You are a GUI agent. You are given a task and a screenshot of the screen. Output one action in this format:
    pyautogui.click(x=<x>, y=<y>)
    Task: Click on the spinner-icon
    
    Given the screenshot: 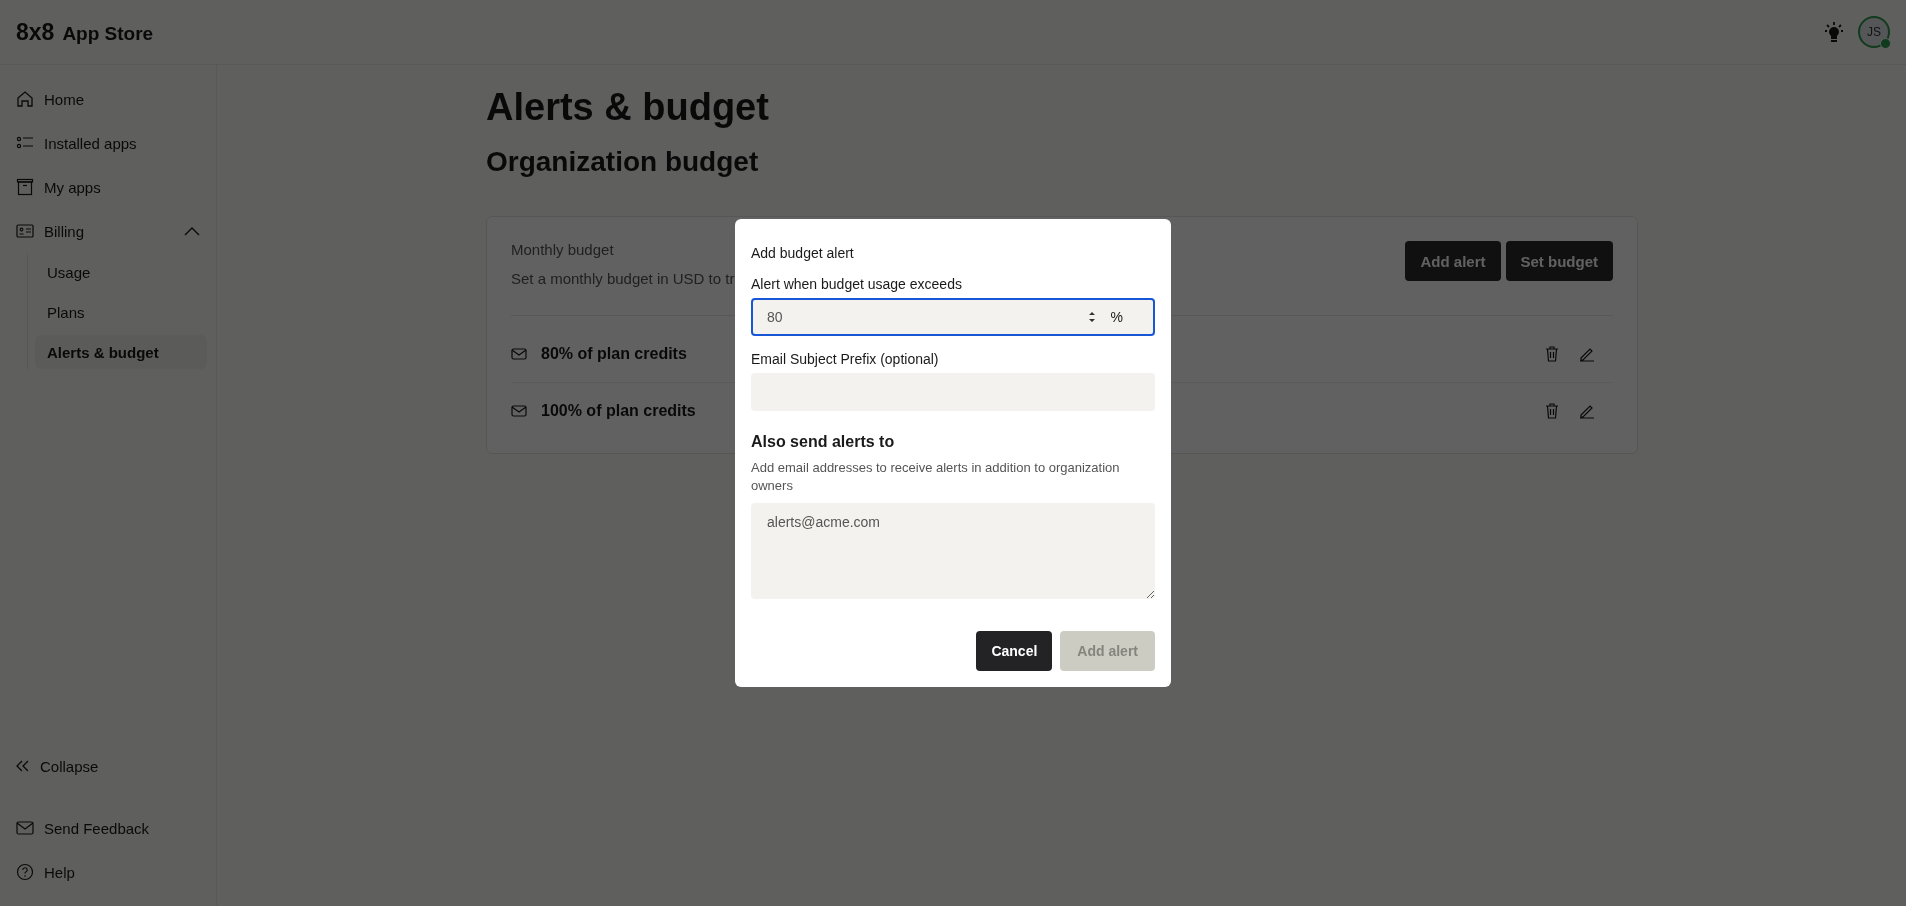 What is the action you would take?
    pyautogui.click(x=1092, y=317)
    